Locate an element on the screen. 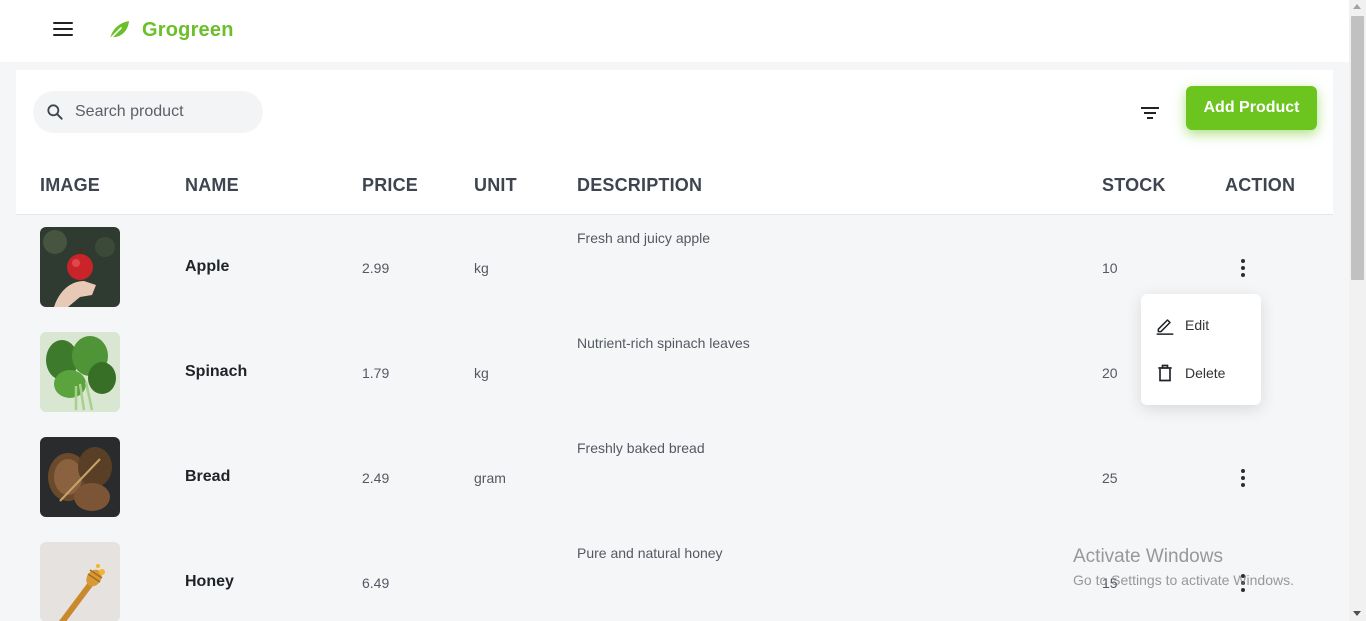 This screenshot has width=1366, height=621. row-action-menu: Edit Delete is located at coordinates (1201, 349).